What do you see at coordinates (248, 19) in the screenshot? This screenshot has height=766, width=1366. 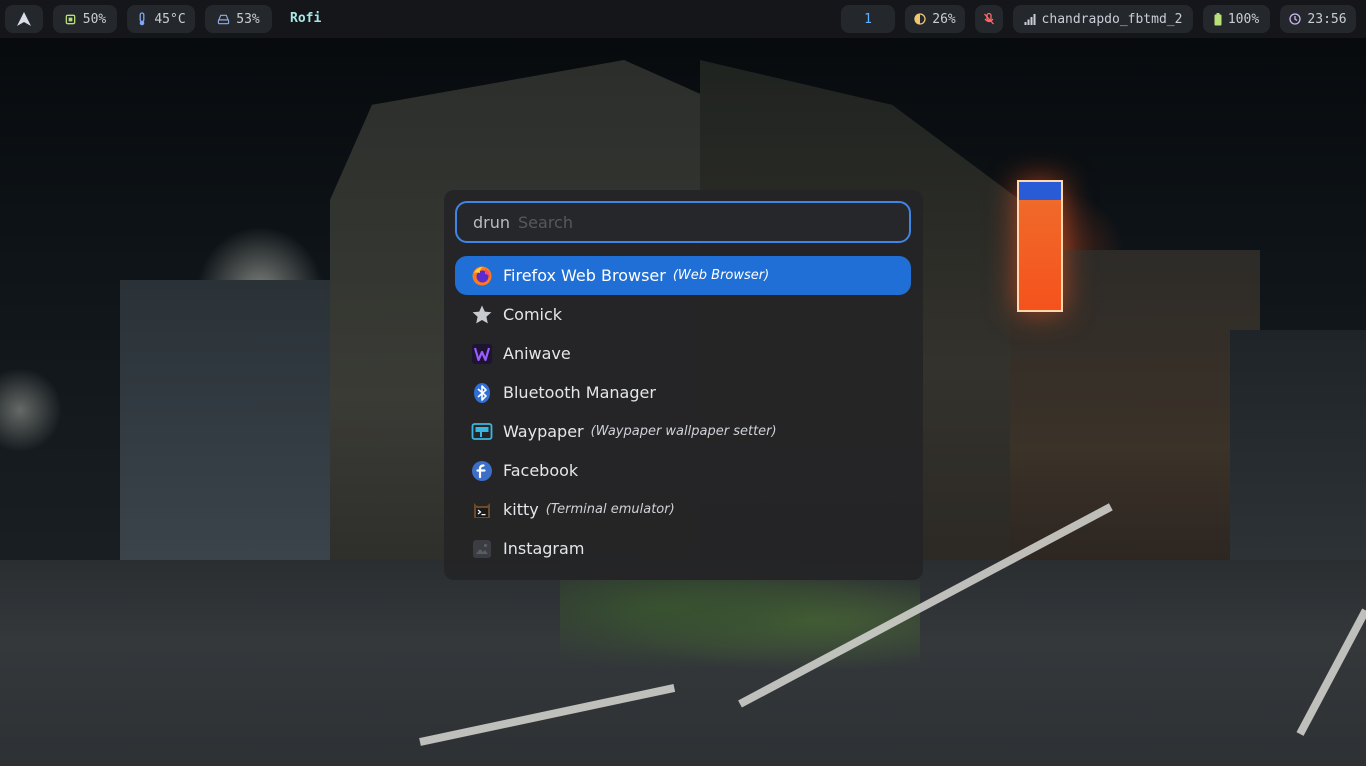 I see `disk-usage: 53%` at bounding box center [248, 19].